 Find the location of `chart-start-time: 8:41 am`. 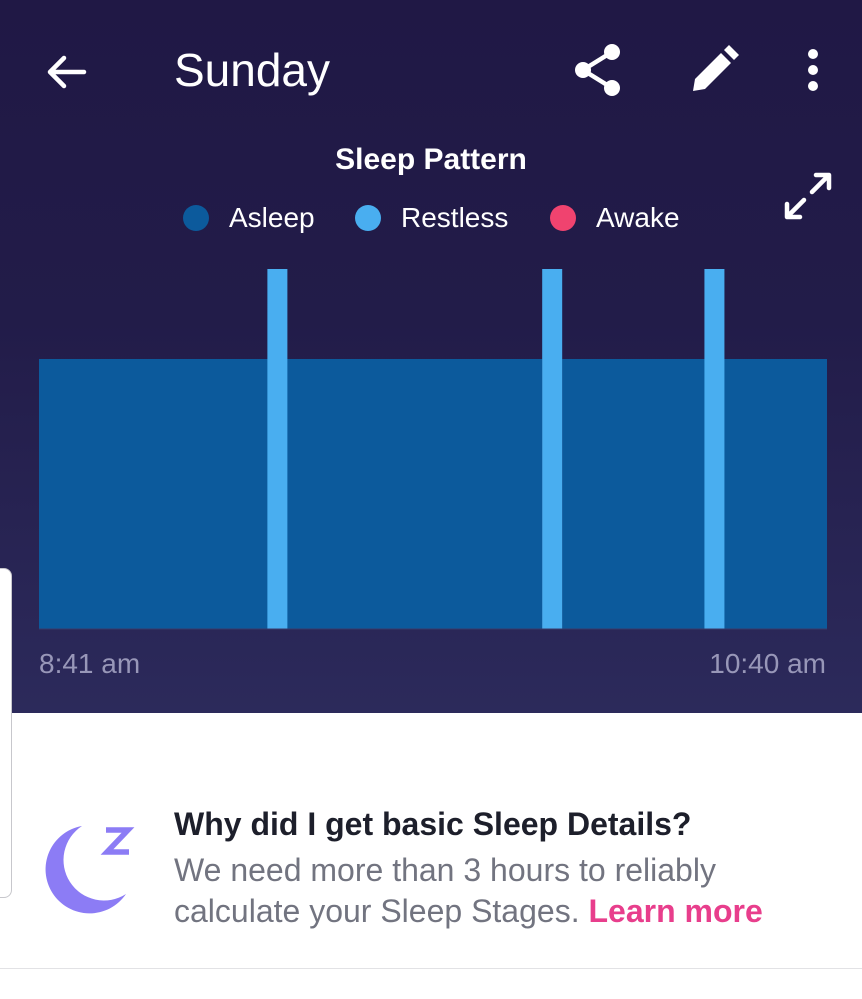

chart-start-time: 8:41 am is located at coordinates (90, 663).